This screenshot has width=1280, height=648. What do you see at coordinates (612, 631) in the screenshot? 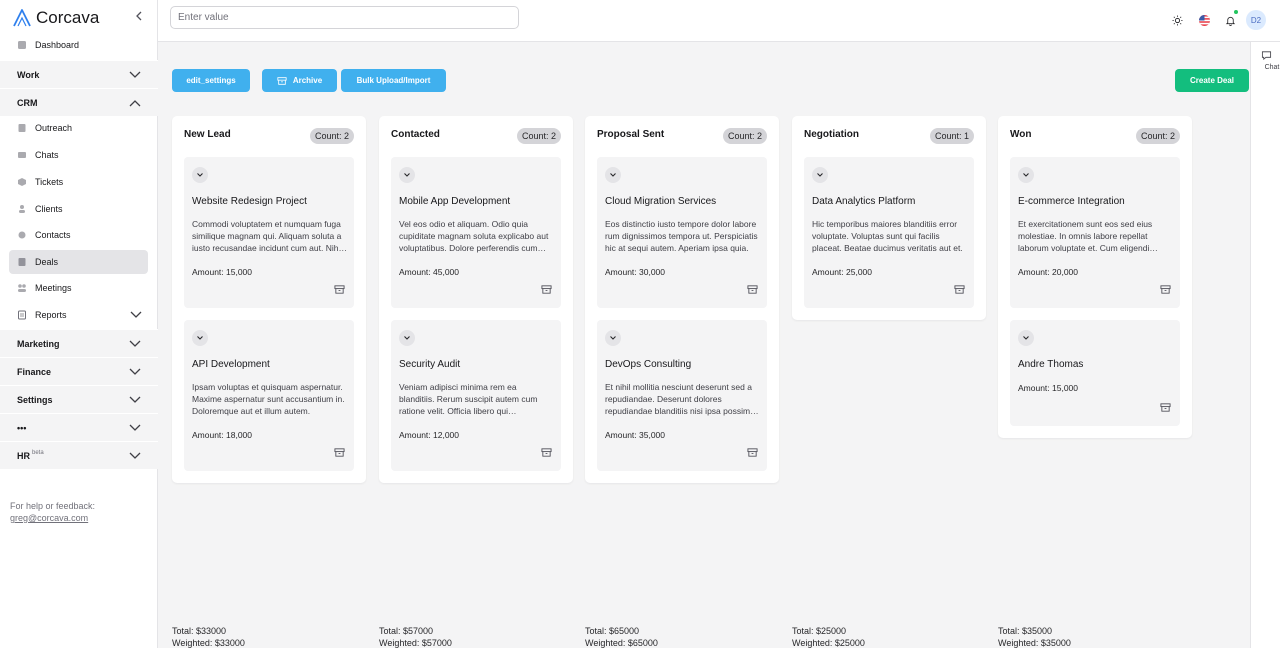
I see `column-total: Total: $65000` at bounding box center [612, 631].